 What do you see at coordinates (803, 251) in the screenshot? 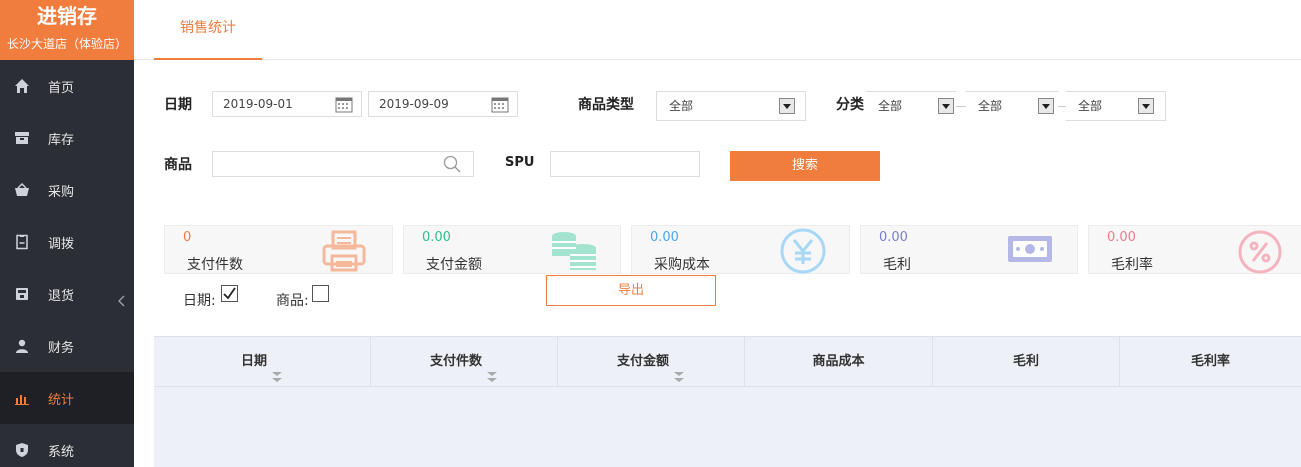
I see `yen-icon` at bounding box center [803, 251].